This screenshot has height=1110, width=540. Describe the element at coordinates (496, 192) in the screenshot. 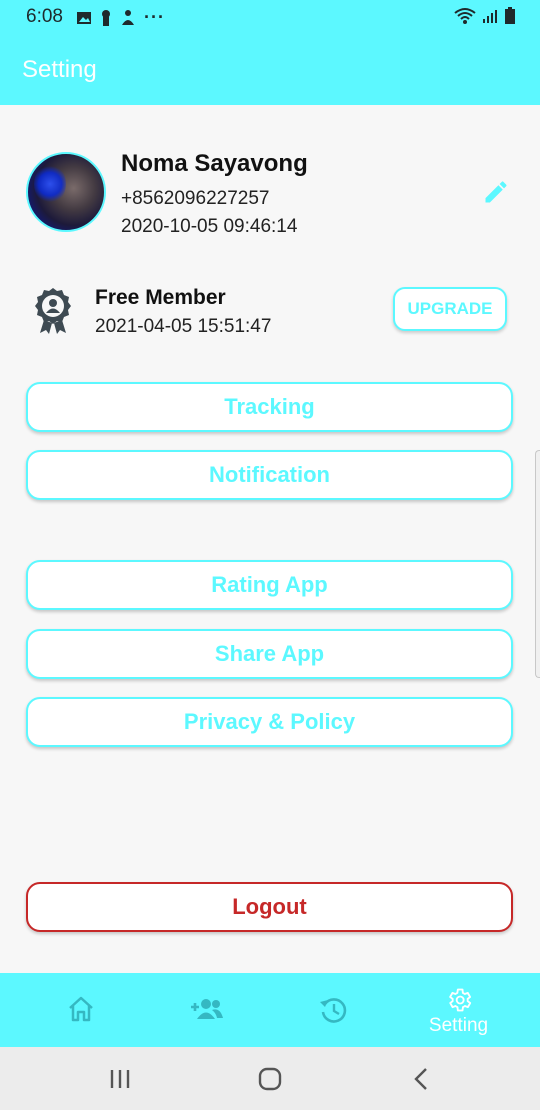

I see `pencil-icon` at that location.